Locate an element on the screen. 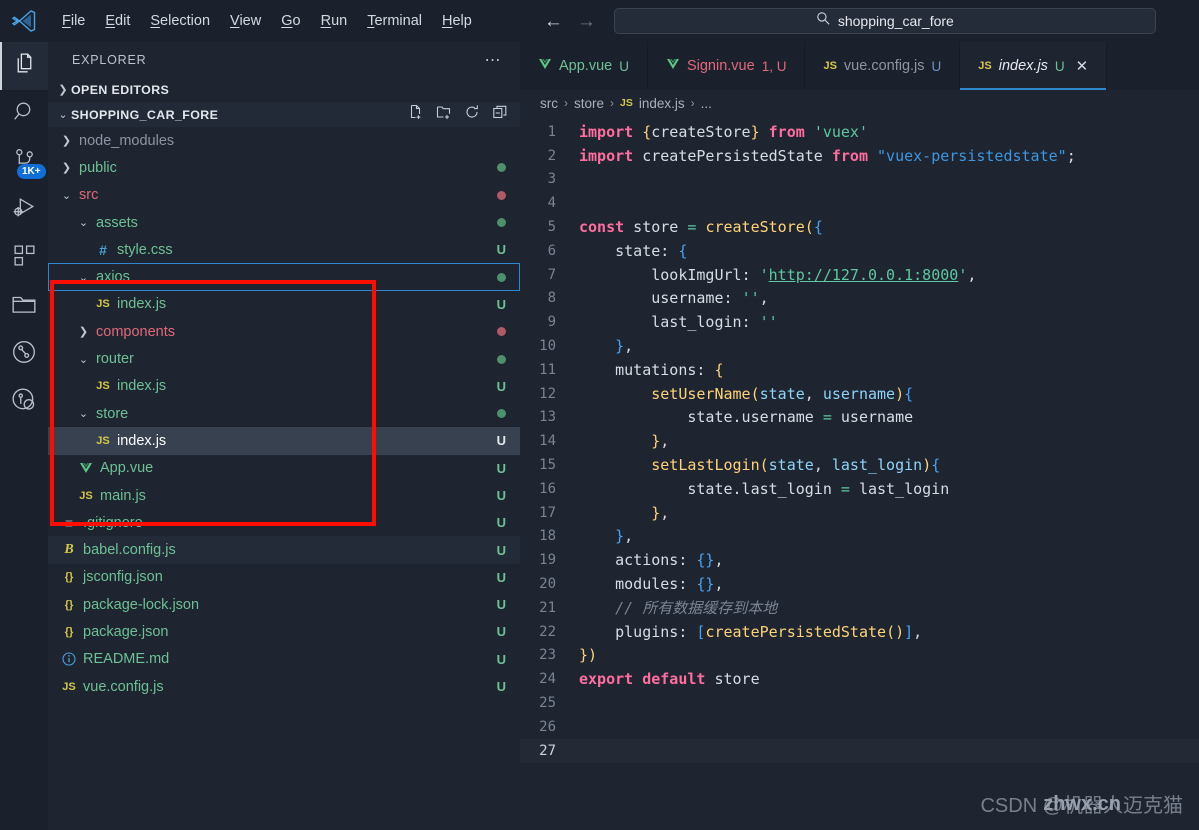 Image resolution: width=1199 pixels, height=830 pixels. tree-item-vue-config-js: JS vue.config.js U is located at coordinates (284, 686).